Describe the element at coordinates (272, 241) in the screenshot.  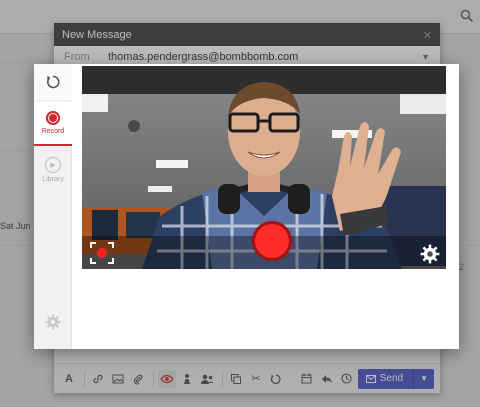
I see `record-button` at that location.